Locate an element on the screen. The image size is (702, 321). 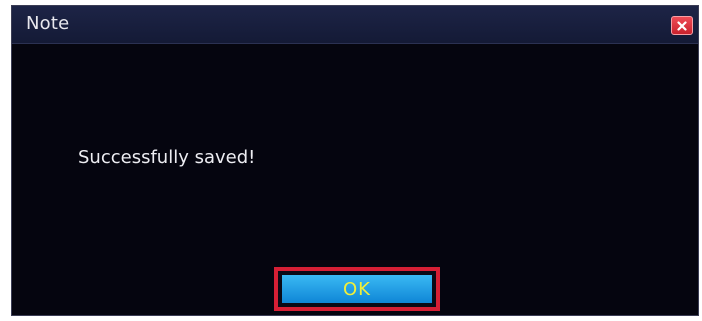
close-button is located at coordinates (682, 25).